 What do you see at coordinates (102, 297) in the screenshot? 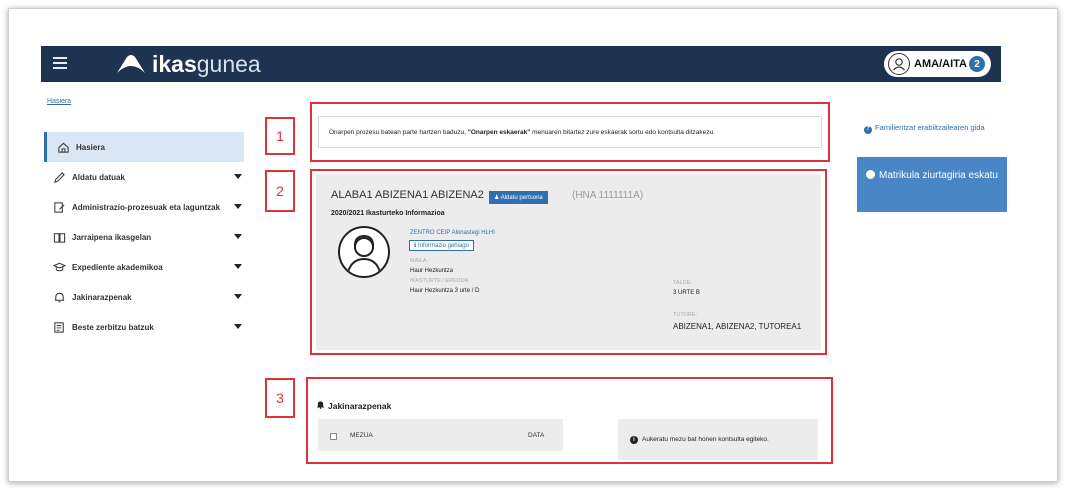
I see `sidebar-item-label: Jakinarazpenak` at bounding box center [102, 297].